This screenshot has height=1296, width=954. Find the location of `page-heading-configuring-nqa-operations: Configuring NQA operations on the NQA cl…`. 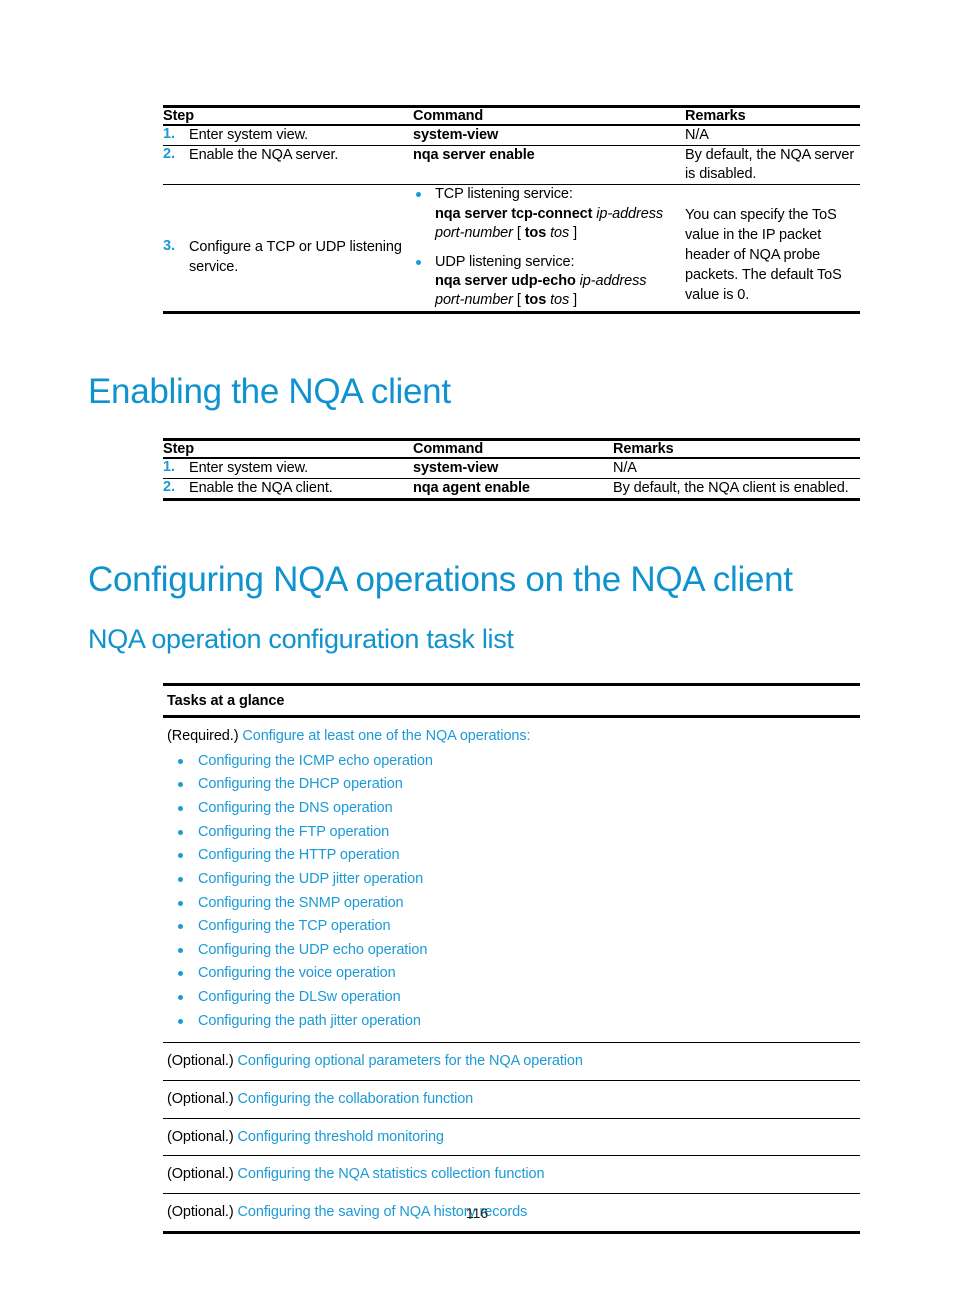

page-heading-configuring-nqa-operations: Configuring NQA operations on the NQA cl… is located at coordinates (440, 579).